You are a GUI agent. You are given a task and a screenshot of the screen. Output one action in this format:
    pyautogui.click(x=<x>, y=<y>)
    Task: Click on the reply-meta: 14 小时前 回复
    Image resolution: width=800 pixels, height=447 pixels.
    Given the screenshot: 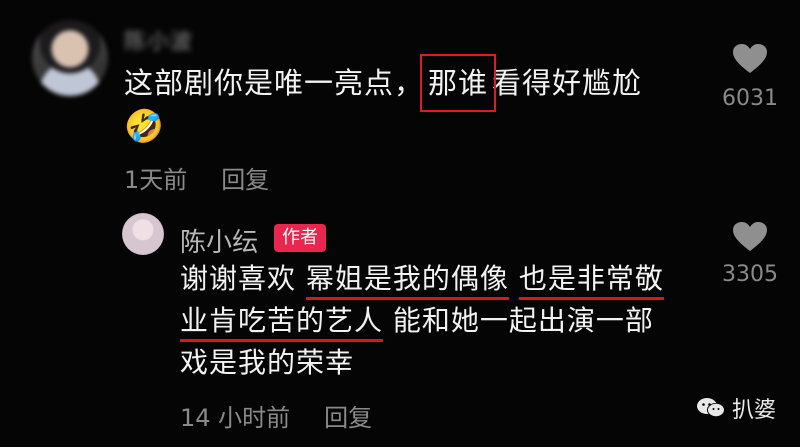 What is the action you would take?
    pyautogui.click(x=276, y=415)
    